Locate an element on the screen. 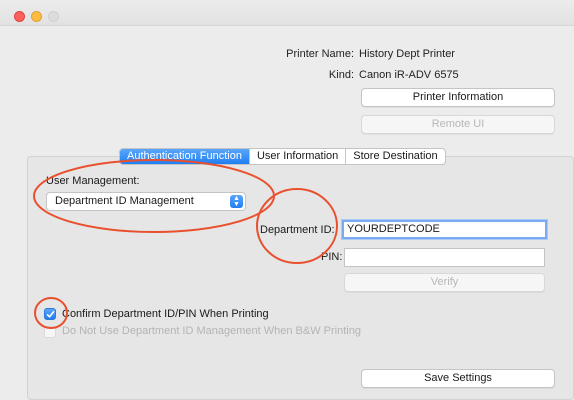  verify-button: Verify is located at coordinates (444, 282).